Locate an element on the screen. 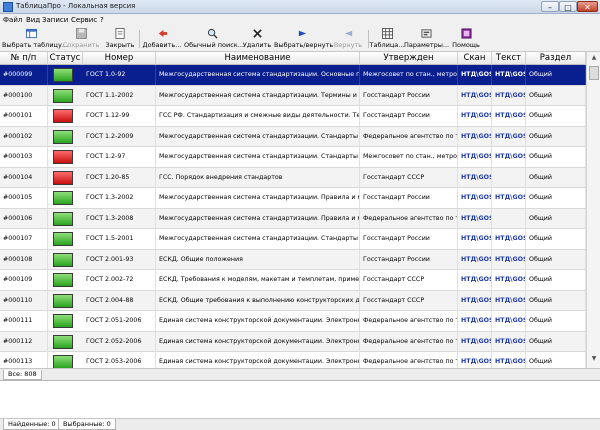  vertical-scrollbar: ▲ ▼ is located at coordinates (593, 210).